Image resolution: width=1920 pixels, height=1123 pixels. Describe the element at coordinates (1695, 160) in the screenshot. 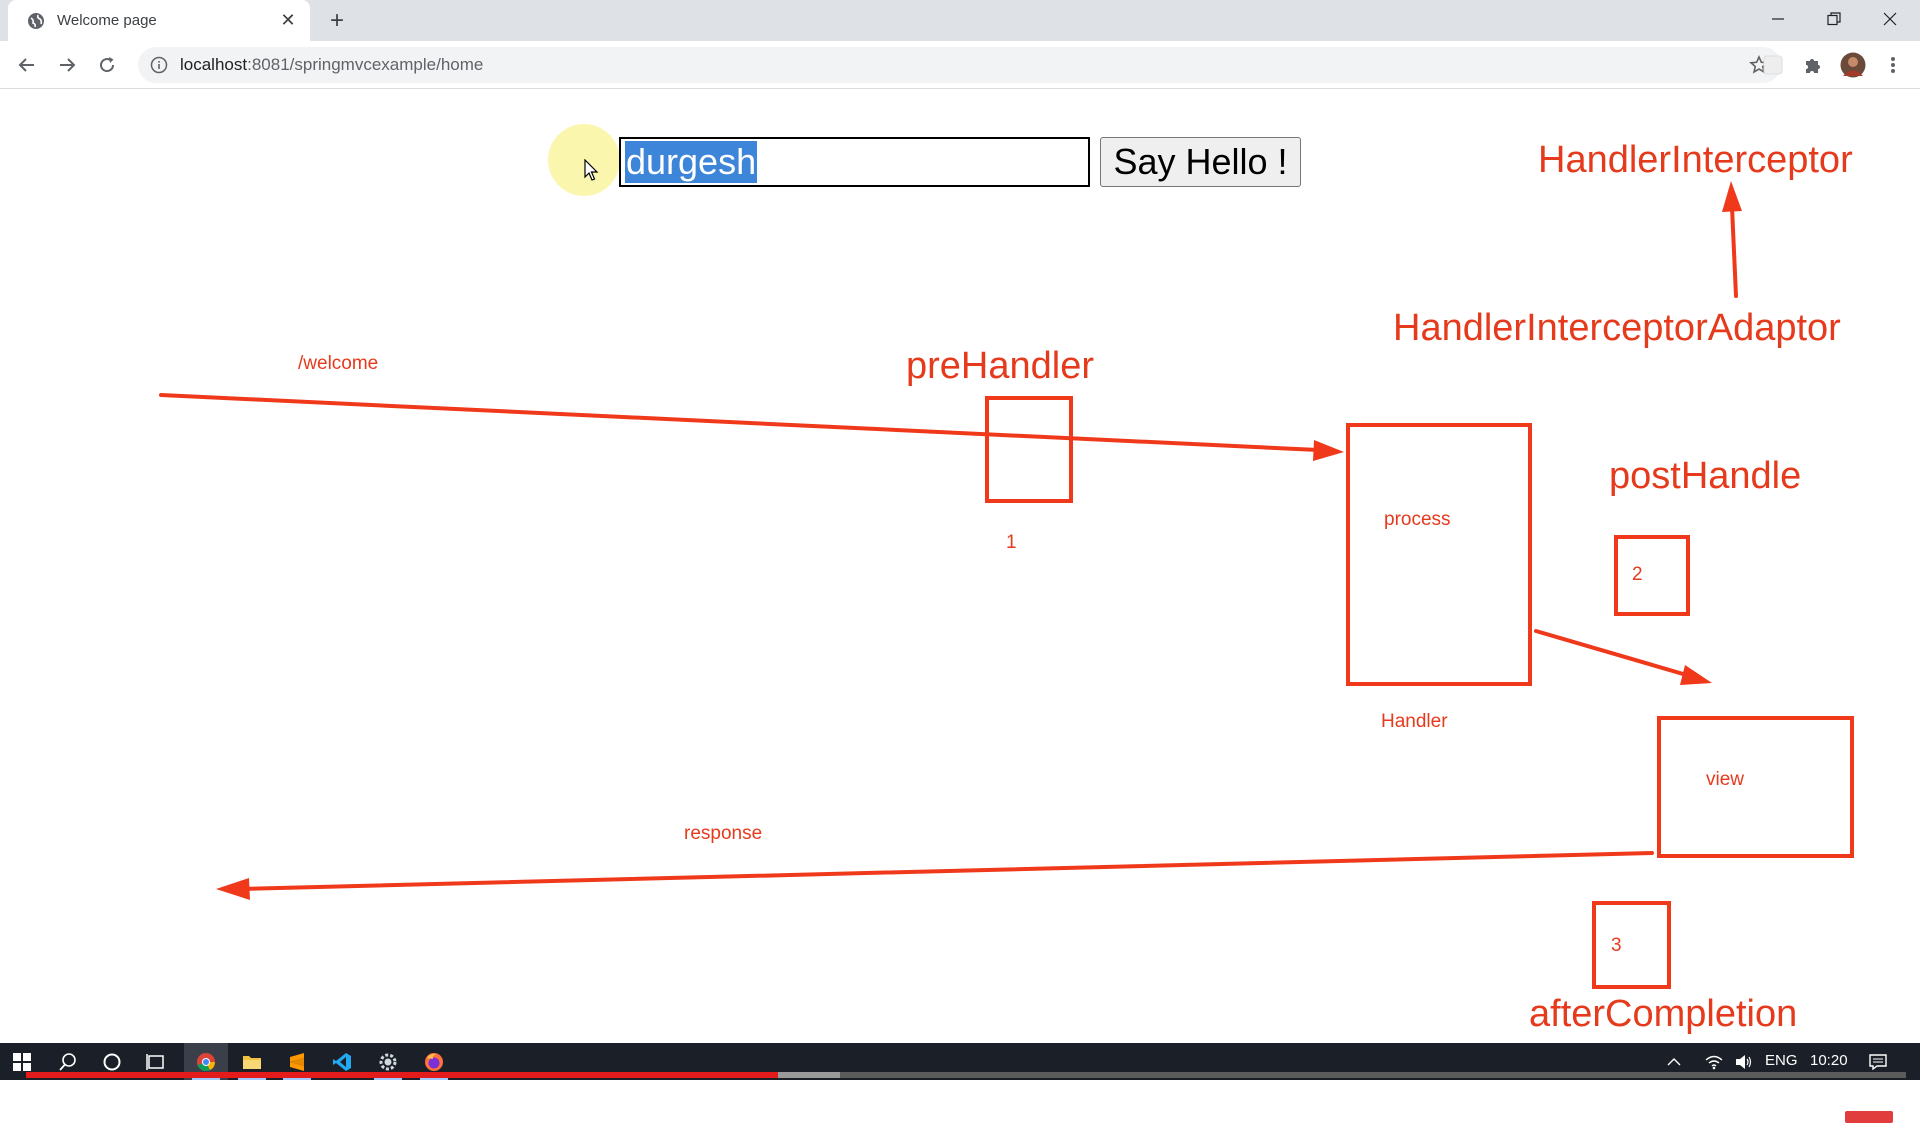

I see `handler-interceptor-label: HandlerInterceptor` at that location.